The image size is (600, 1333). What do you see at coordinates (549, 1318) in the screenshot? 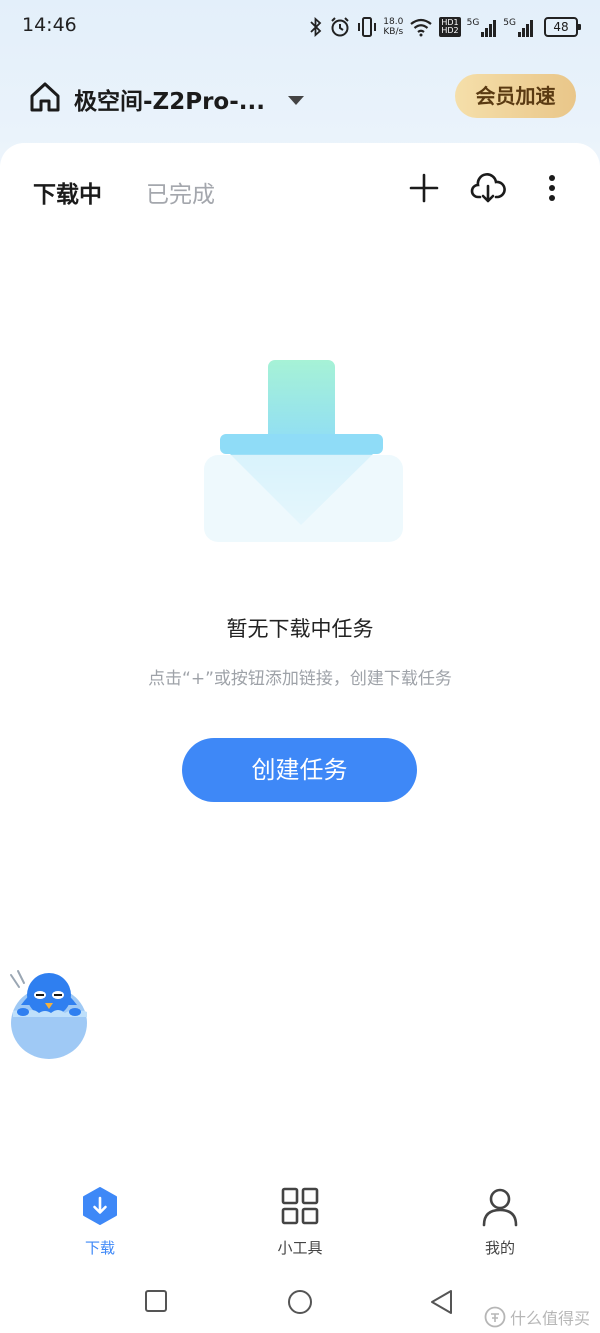
I see `watermark-text: 什么值得买` at bounding box center [549, 1318].